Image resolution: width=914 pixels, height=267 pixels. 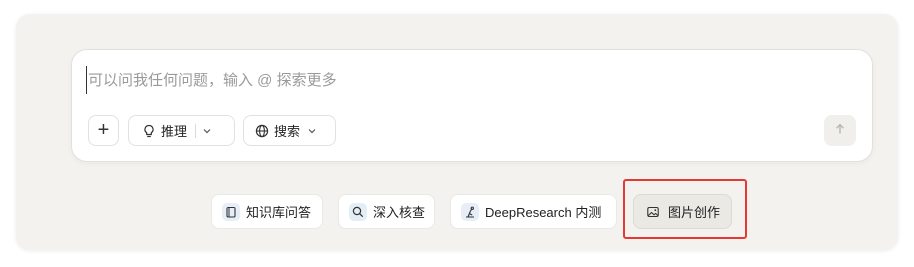 I want to click on divider, so click(x=196, y=130).